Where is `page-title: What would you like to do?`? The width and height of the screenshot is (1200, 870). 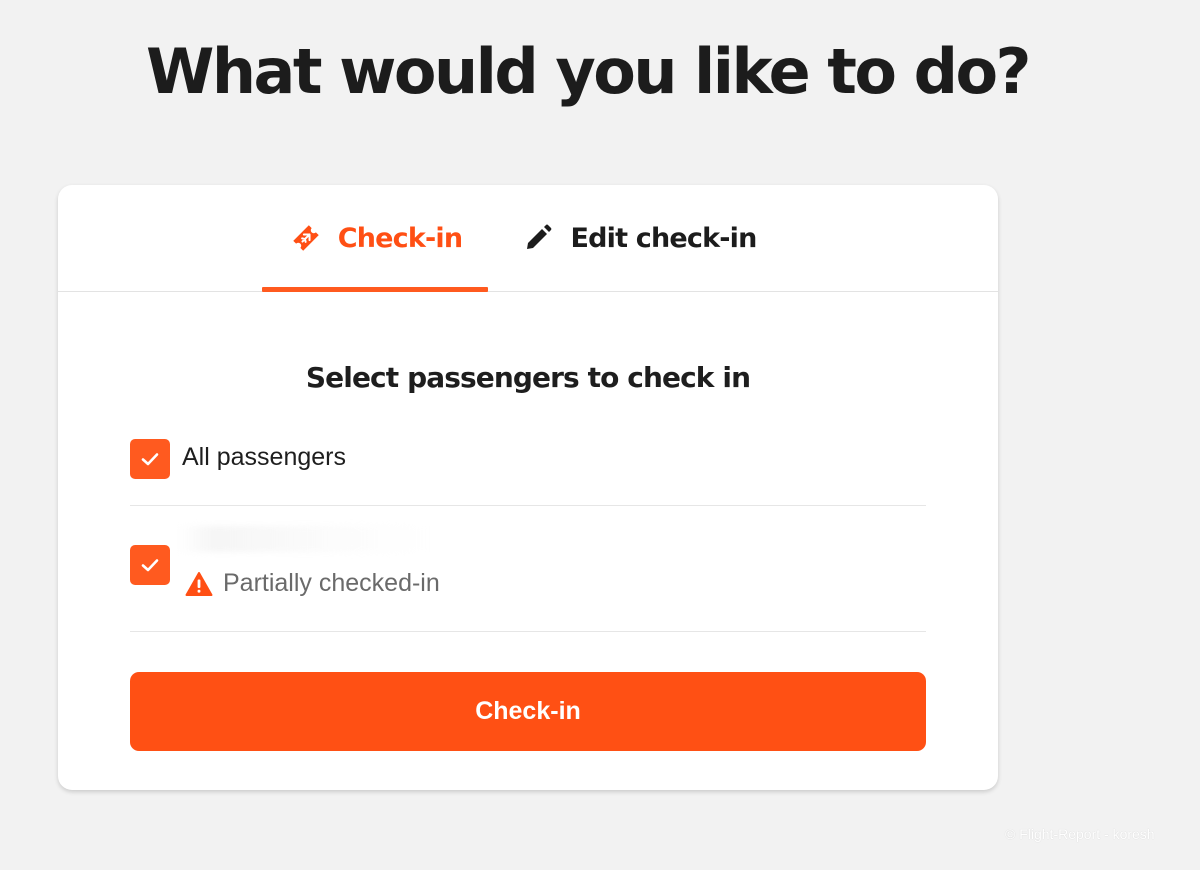 page-title: What would you like to do? is located at coordinates (589, 71).